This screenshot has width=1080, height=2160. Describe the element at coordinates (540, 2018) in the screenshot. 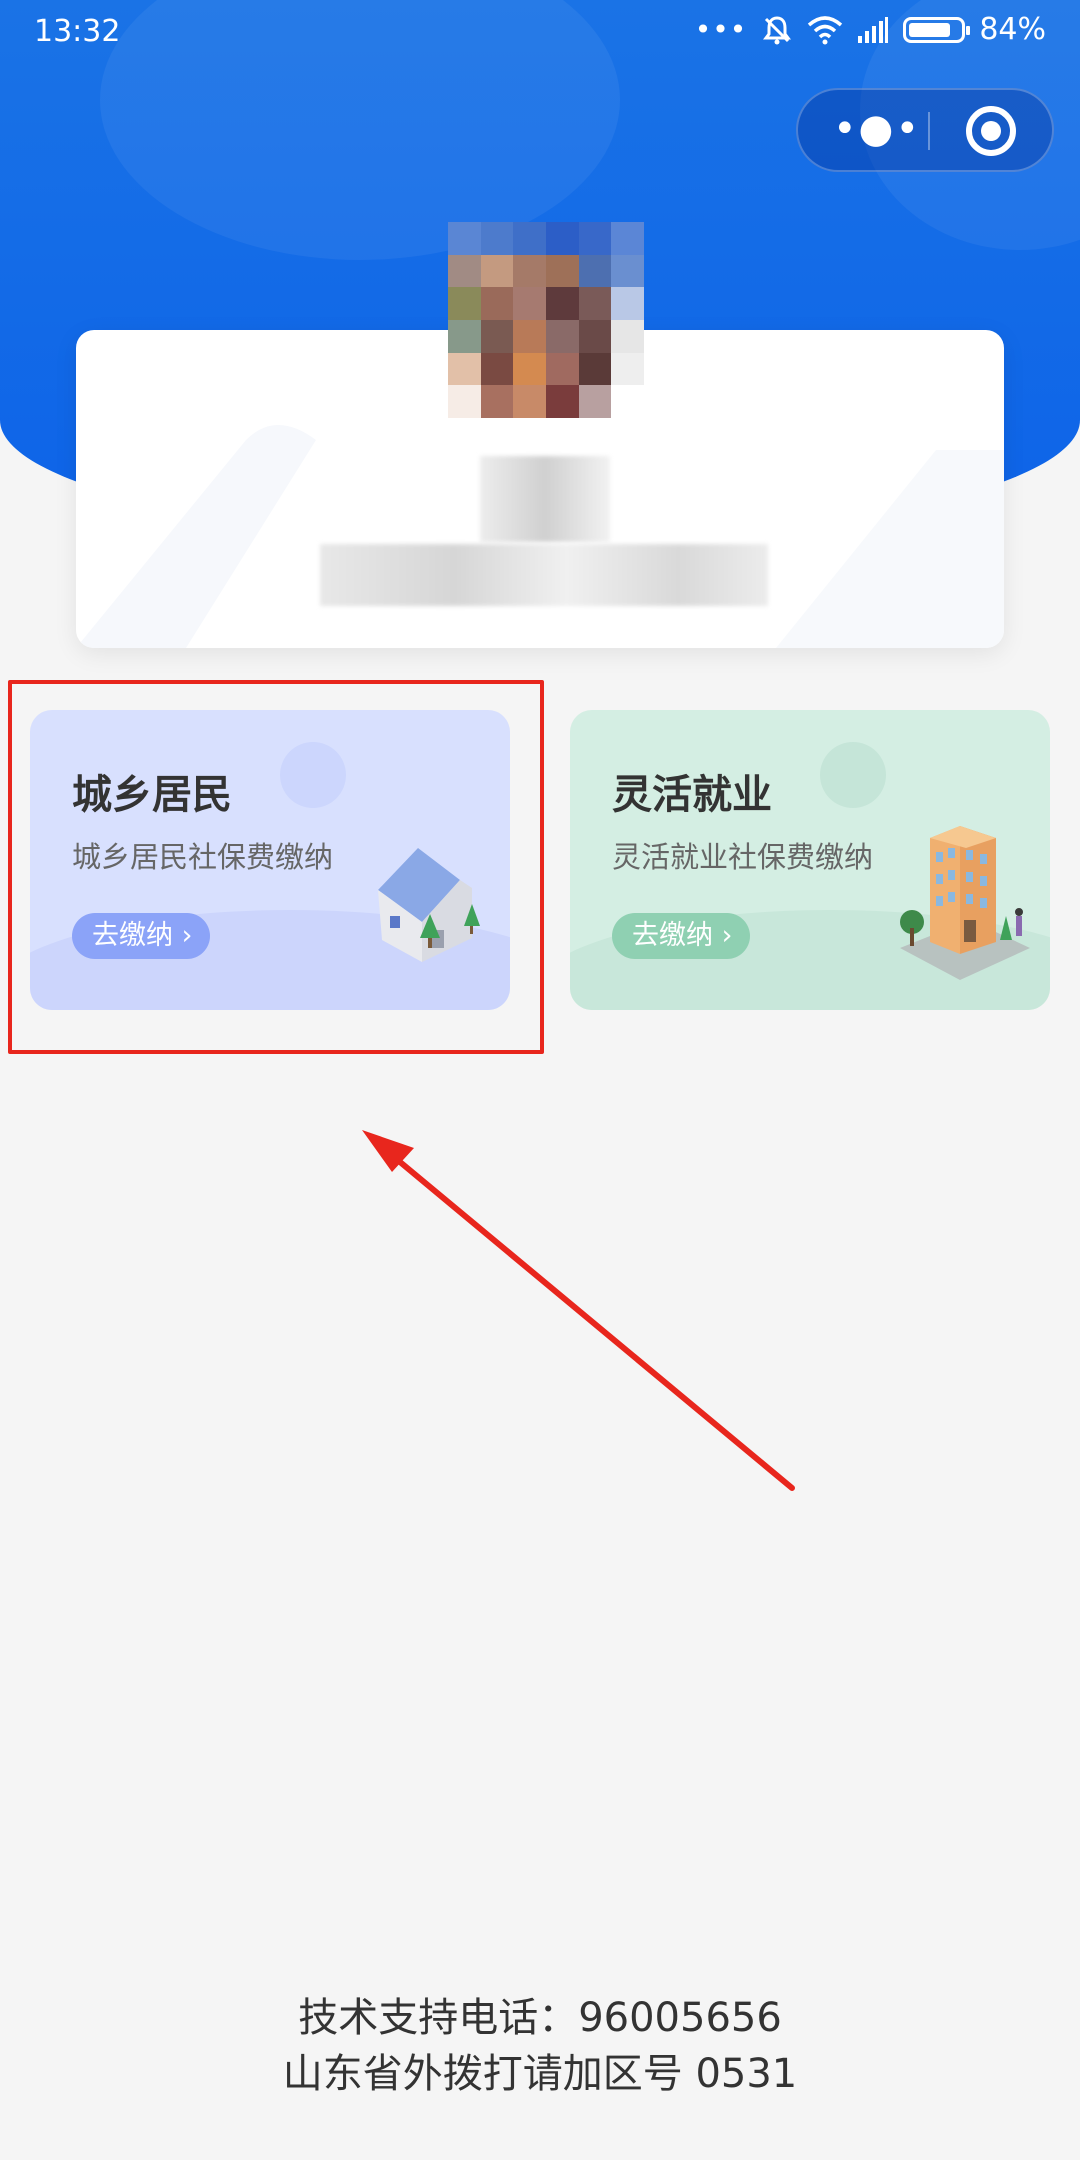

I see `support-phone: 技术支持电话：96005656` at that location.